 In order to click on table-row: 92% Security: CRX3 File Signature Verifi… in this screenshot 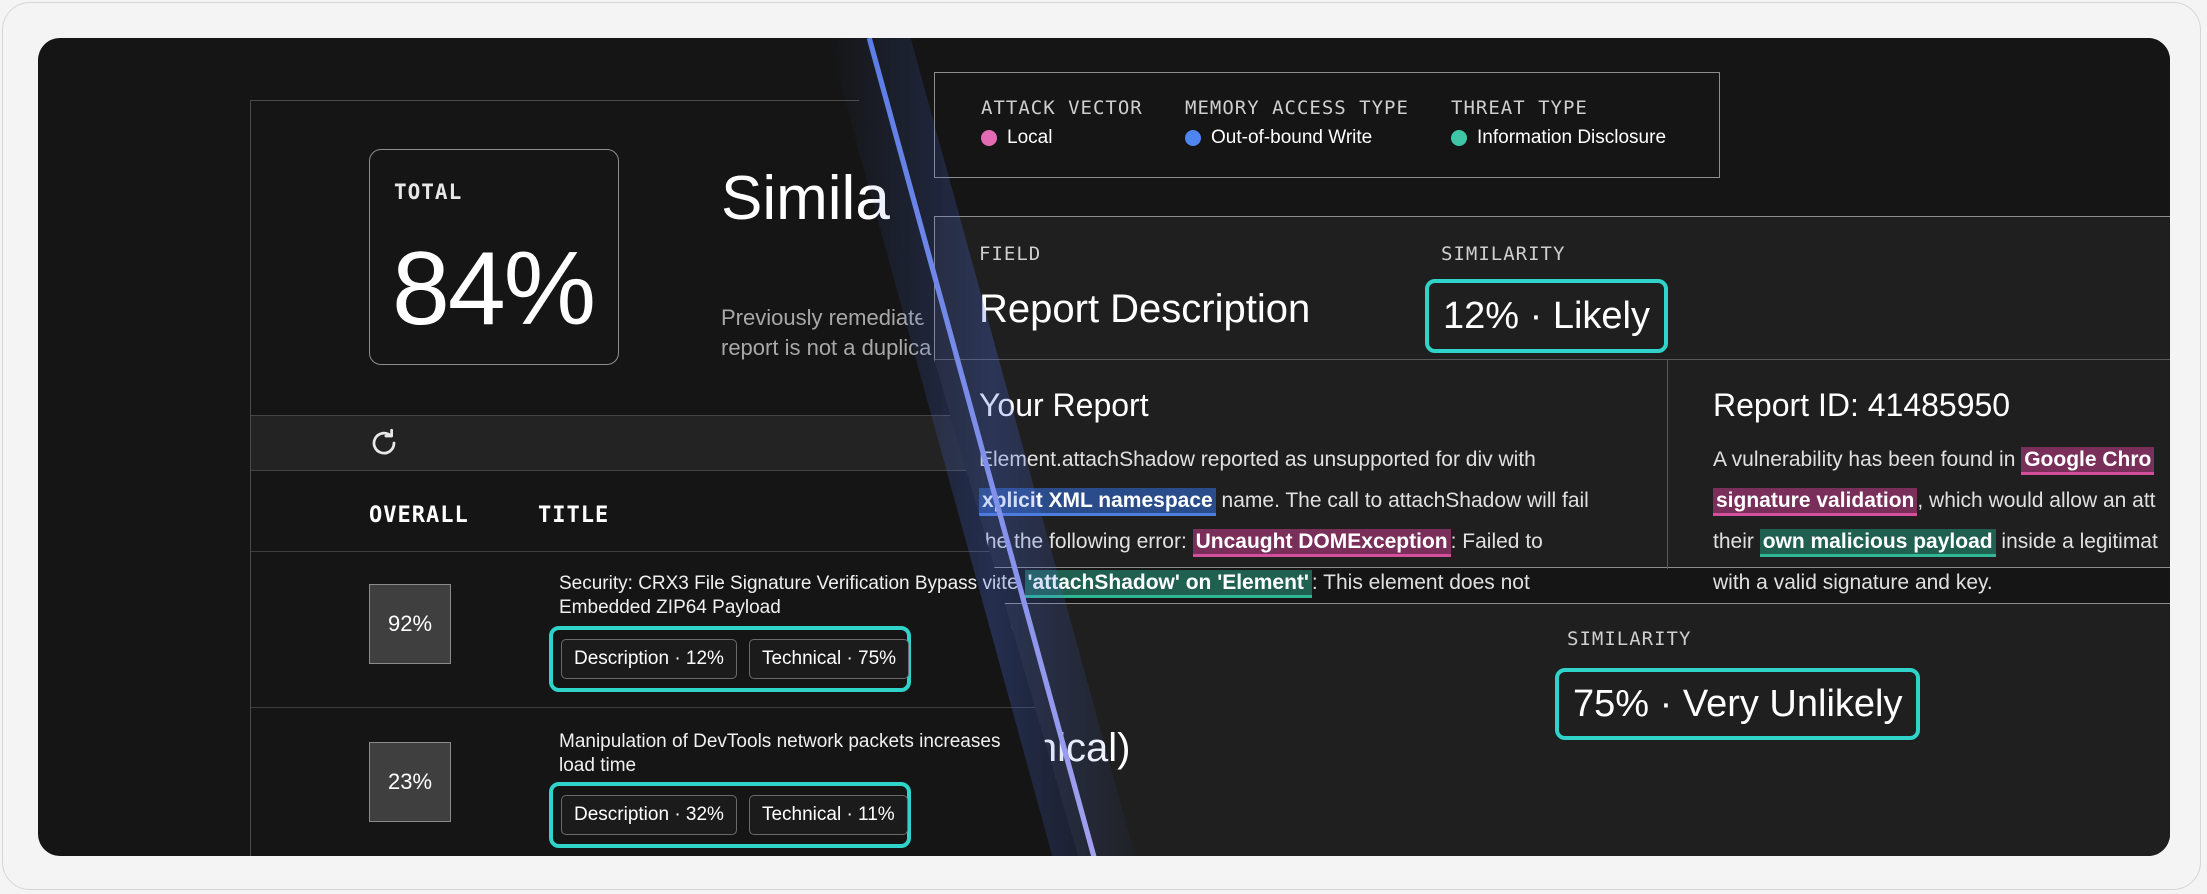, I will do `click(671, 629)`.